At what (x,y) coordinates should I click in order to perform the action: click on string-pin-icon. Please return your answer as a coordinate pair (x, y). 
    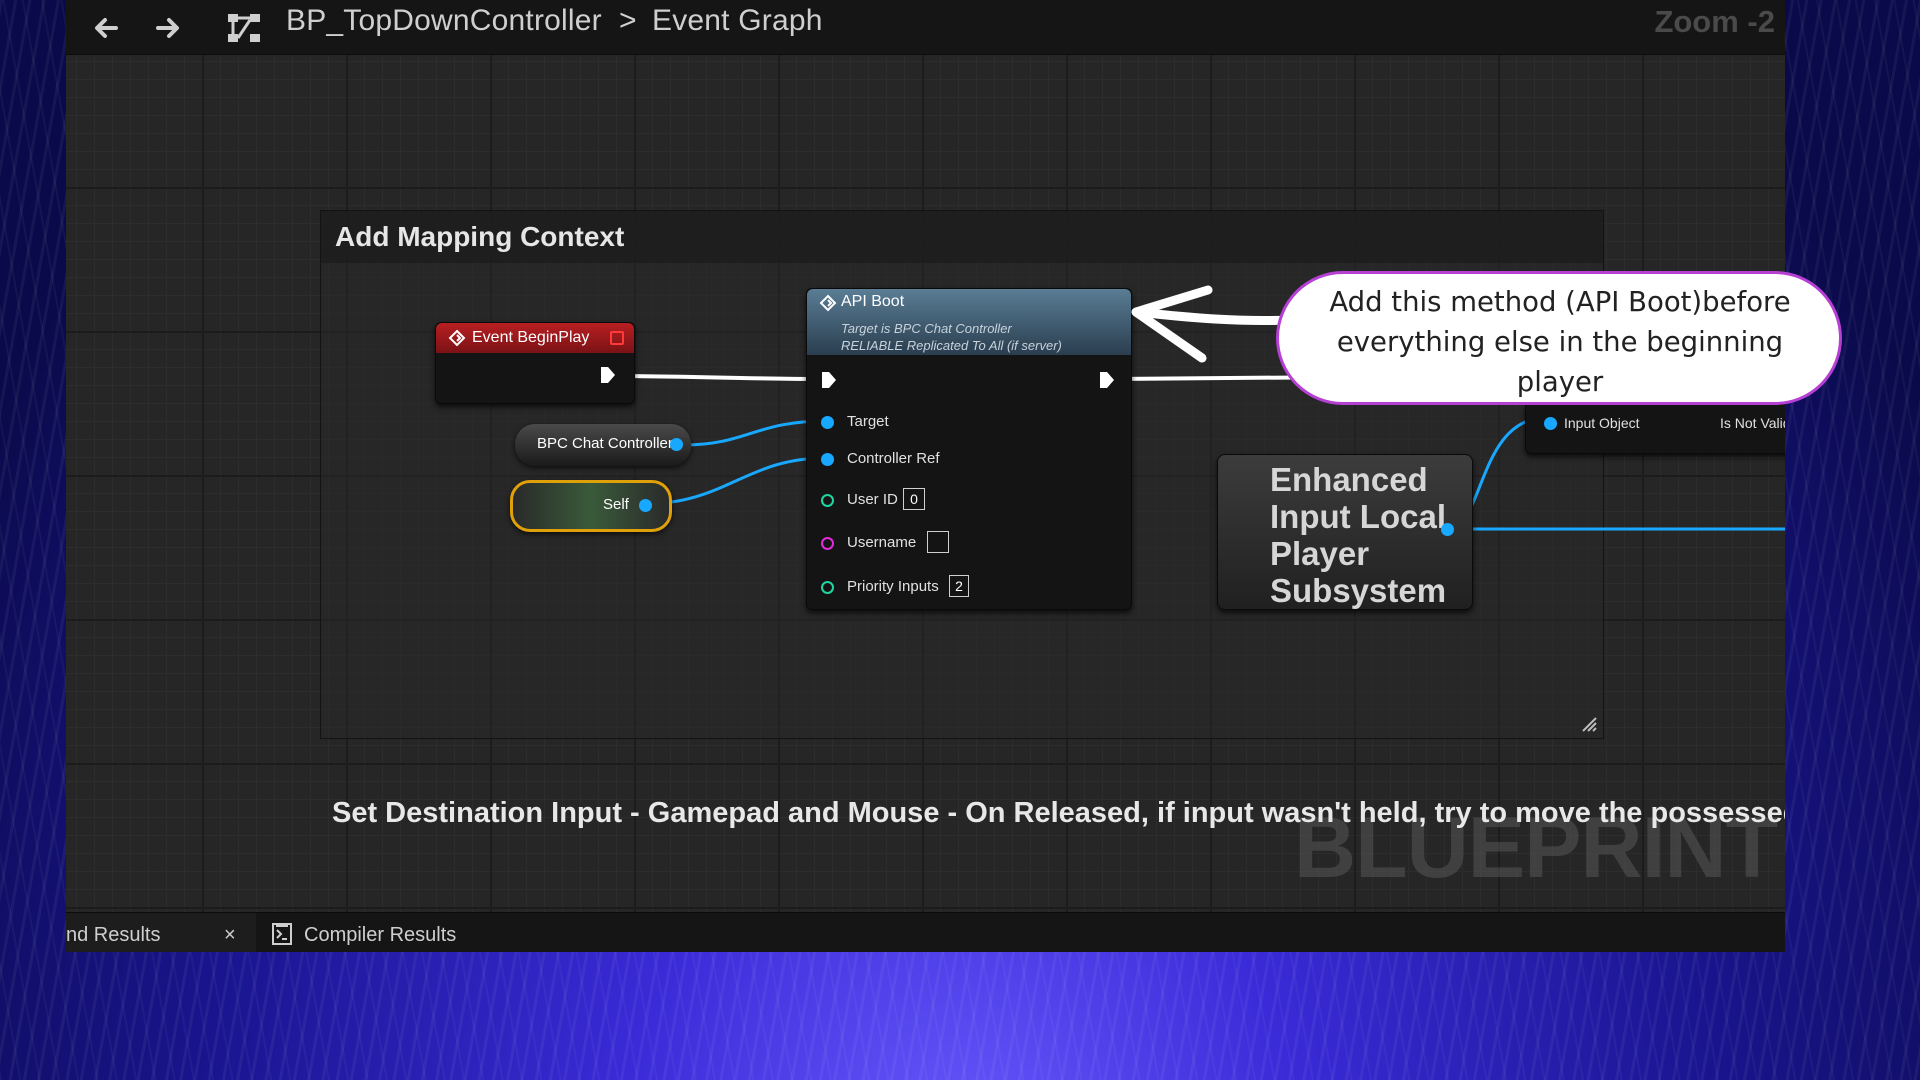
    Looking at the image, I should click on (827, 543).